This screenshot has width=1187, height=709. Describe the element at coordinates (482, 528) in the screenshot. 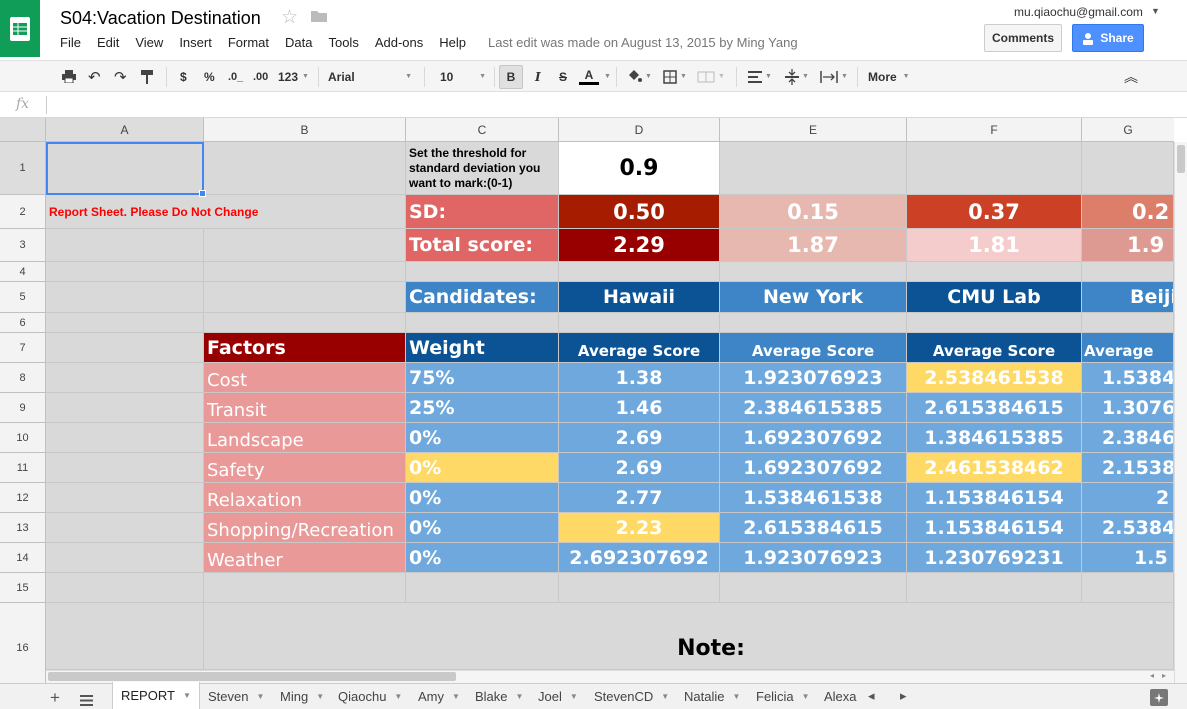

I see `weight-shopping-recreation: 0%` at that location.